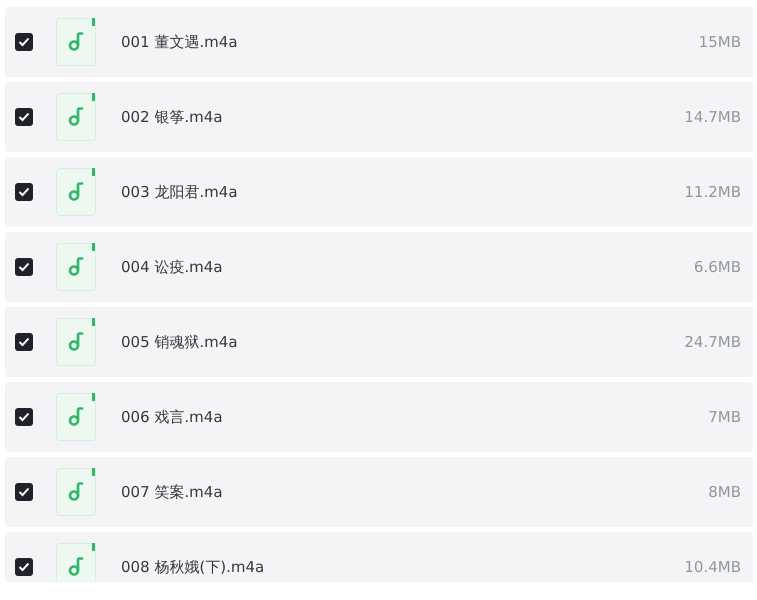 This screenshot has height=600, width=757. Describe the element at coordinates (172, 492) in the screenshot. I see `file-name: 007 笑案.m4a` at that location.